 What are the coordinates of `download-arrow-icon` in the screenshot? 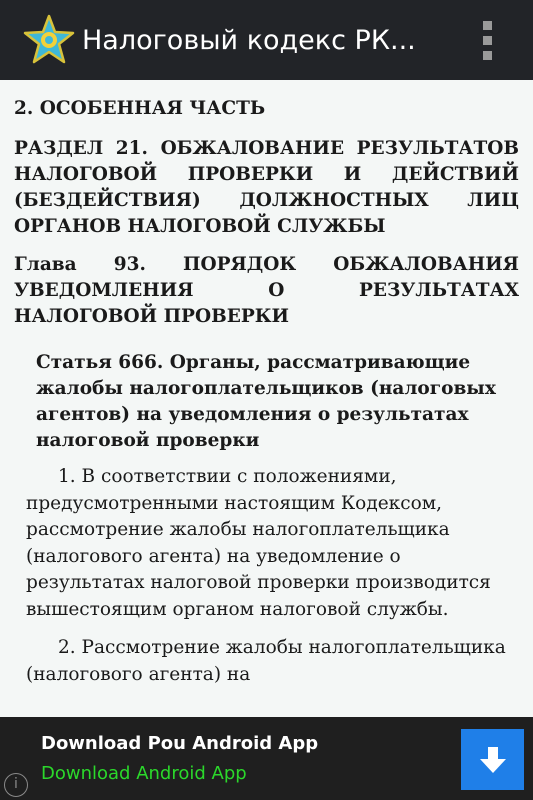 It's located at (492, 759).